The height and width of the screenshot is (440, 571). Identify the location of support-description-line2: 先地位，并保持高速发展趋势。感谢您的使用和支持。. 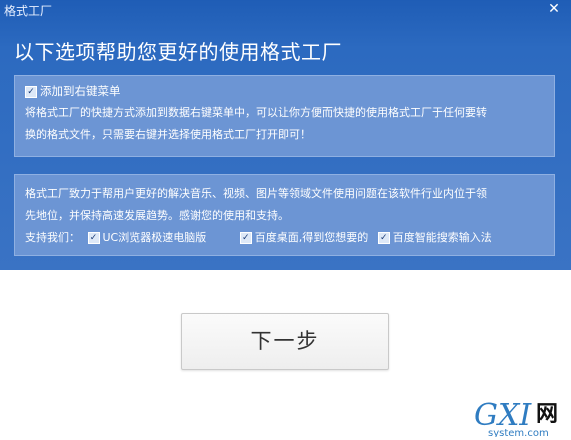
(157, 215).